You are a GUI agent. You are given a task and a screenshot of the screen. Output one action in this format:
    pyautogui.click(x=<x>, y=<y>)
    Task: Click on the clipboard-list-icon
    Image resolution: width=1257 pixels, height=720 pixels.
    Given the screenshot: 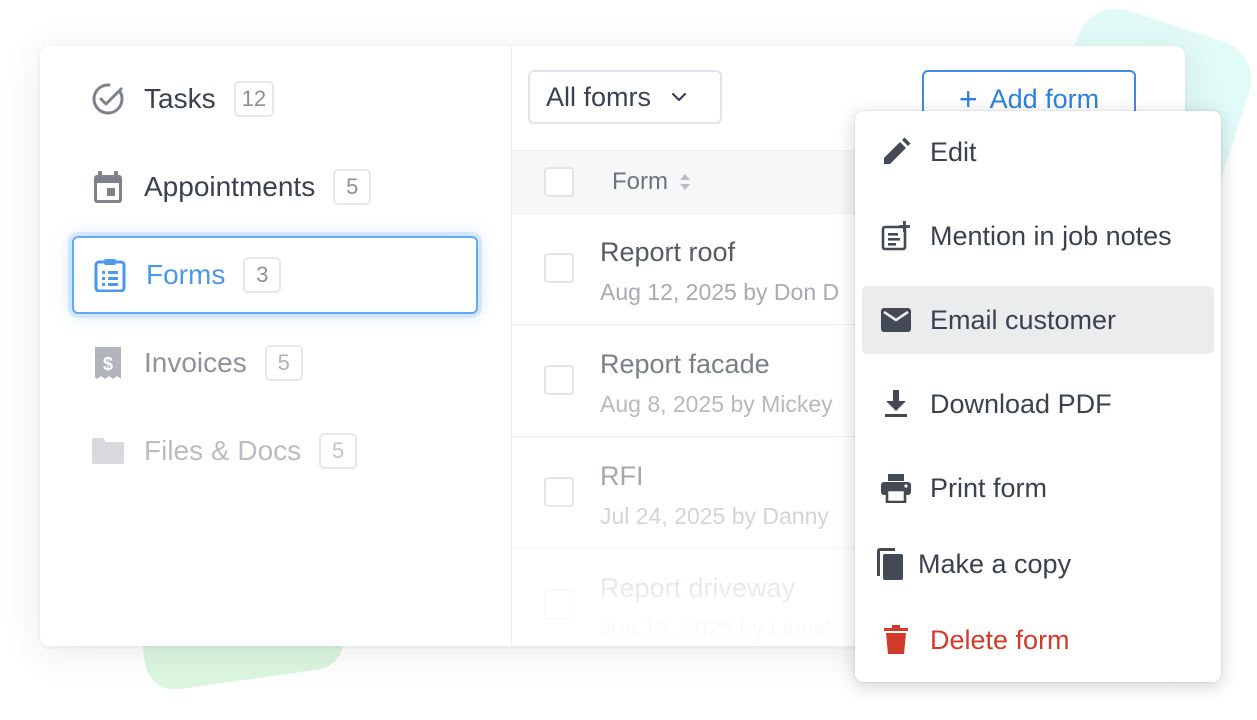 What is the action you would take?
    pyautogui.click(x=110, y=275)
    